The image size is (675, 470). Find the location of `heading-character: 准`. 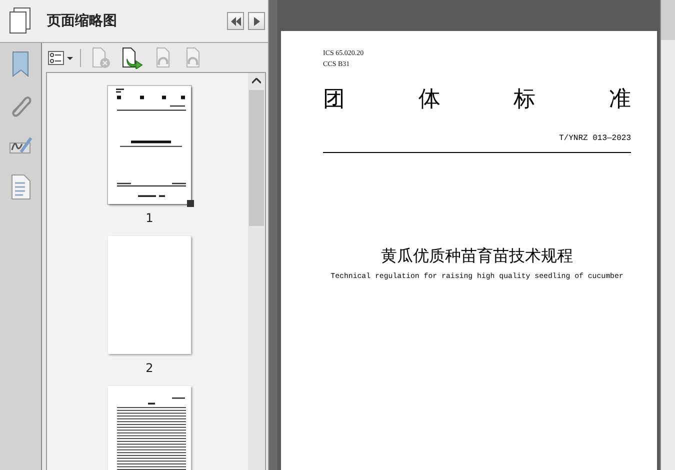

heading-character: 准 is located at coordinates (619, 100).